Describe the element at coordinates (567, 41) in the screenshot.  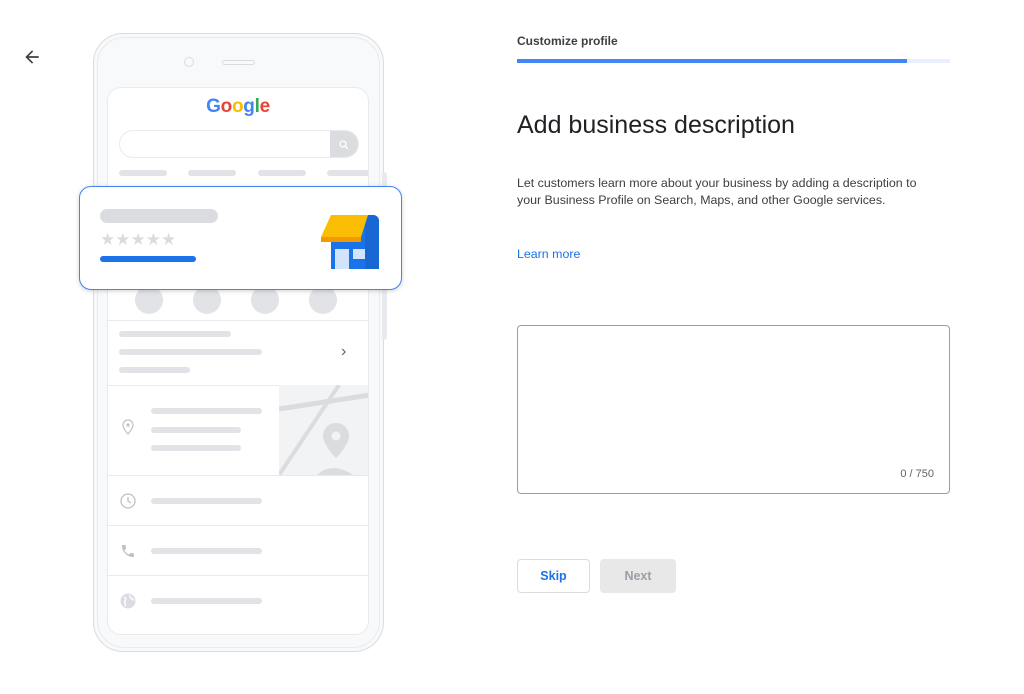
I see `step-label: Customize profile` at that location.